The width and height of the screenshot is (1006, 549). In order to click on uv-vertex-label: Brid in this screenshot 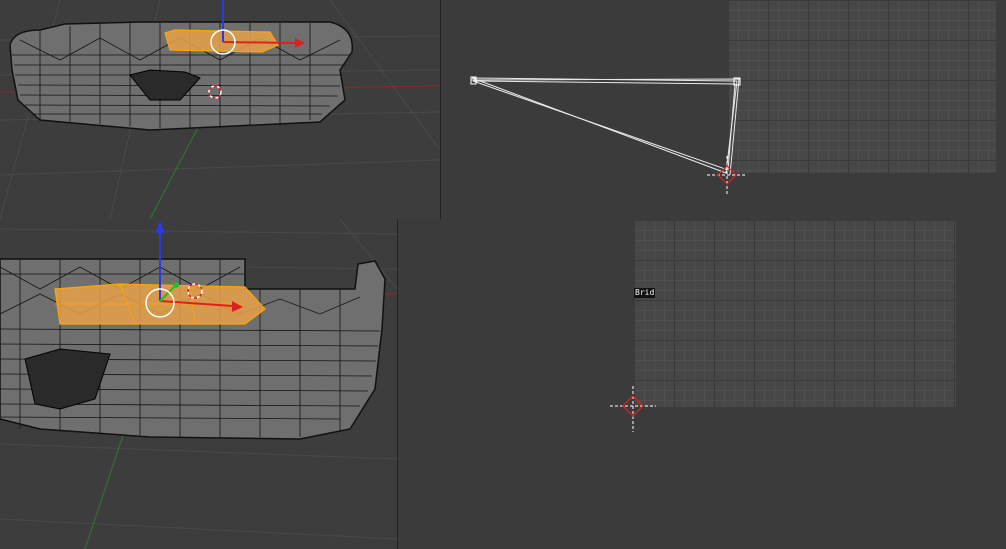, I will do `click(645, 293)`.